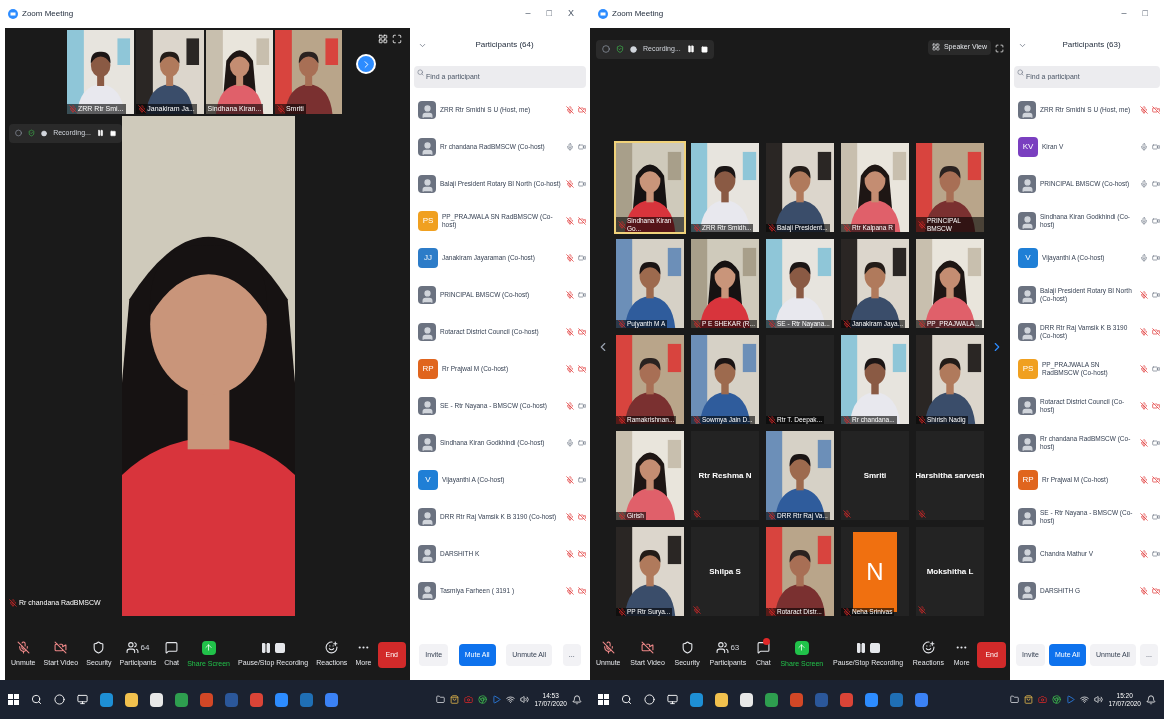 This screenshot has height=719, width=1164. Describe the element at coordinates (801, 647) in the screenshot. I see `share-screen-icon` at that location.